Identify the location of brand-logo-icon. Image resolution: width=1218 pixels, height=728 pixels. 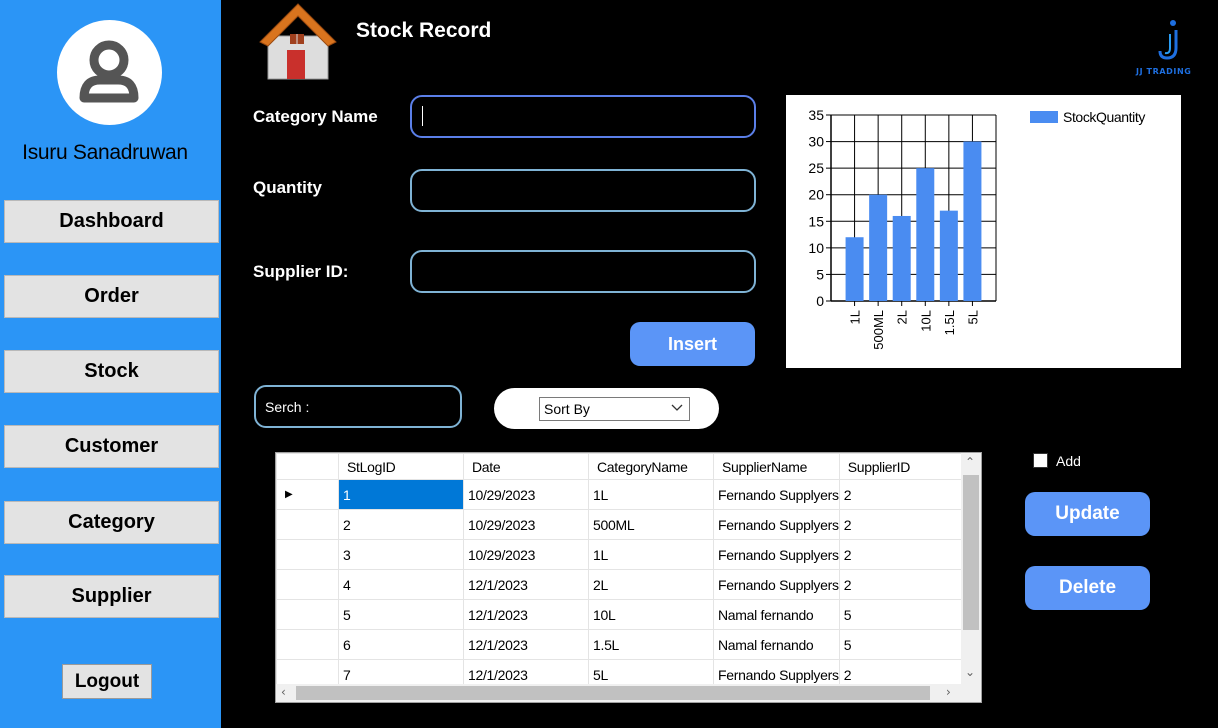
(1168, 40).